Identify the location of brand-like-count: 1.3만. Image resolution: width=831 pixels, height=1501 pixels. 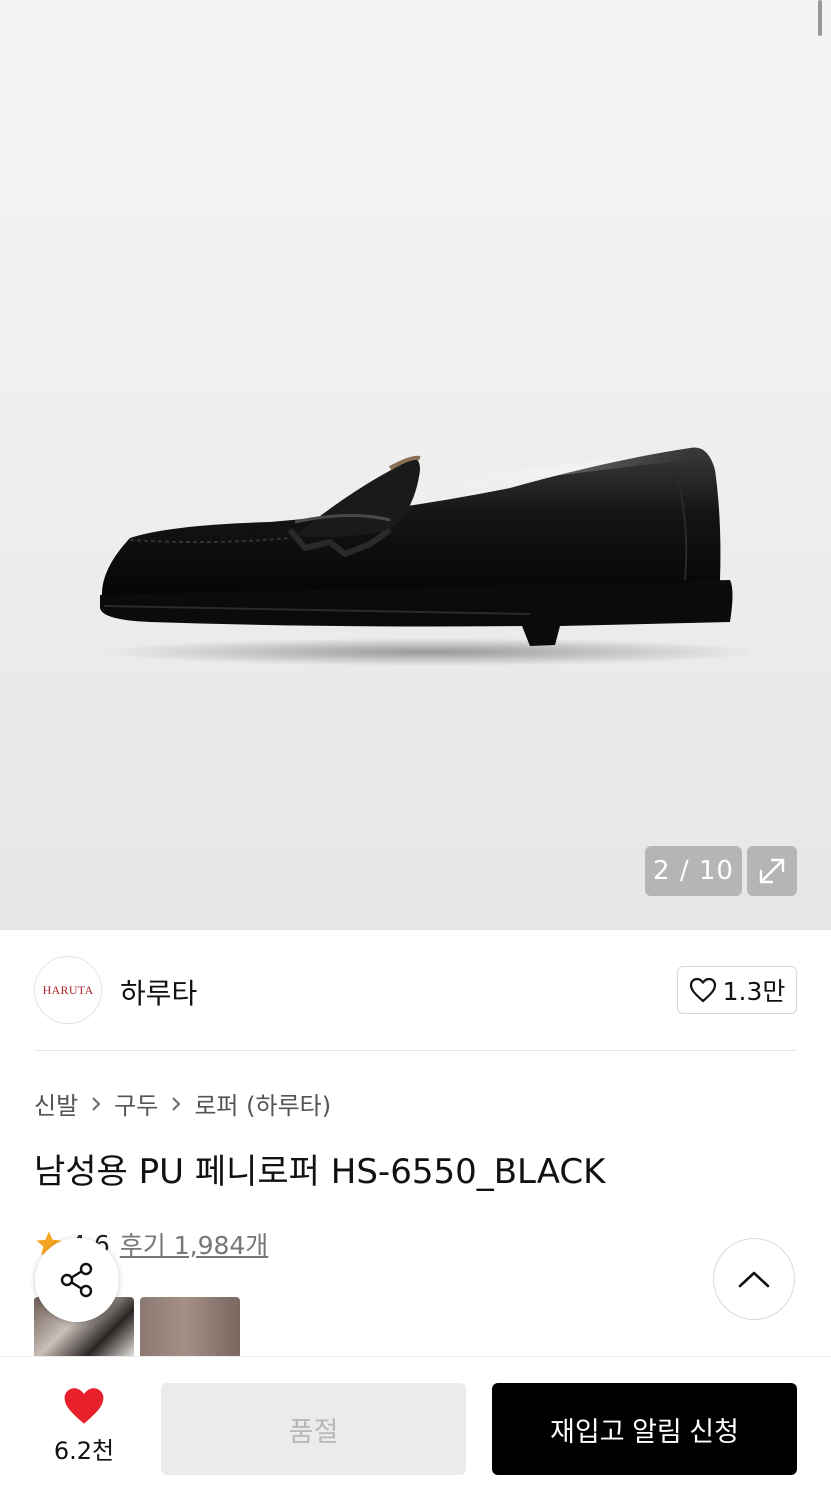
(754, 991).